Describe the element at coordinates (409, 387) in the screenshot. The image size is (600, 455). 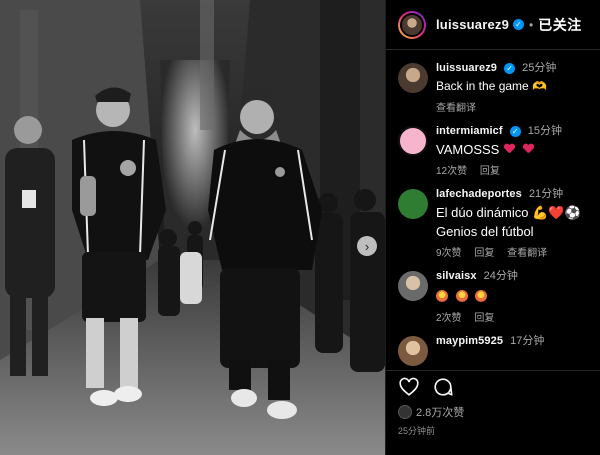
I see `heart-outline-icon` at that location.